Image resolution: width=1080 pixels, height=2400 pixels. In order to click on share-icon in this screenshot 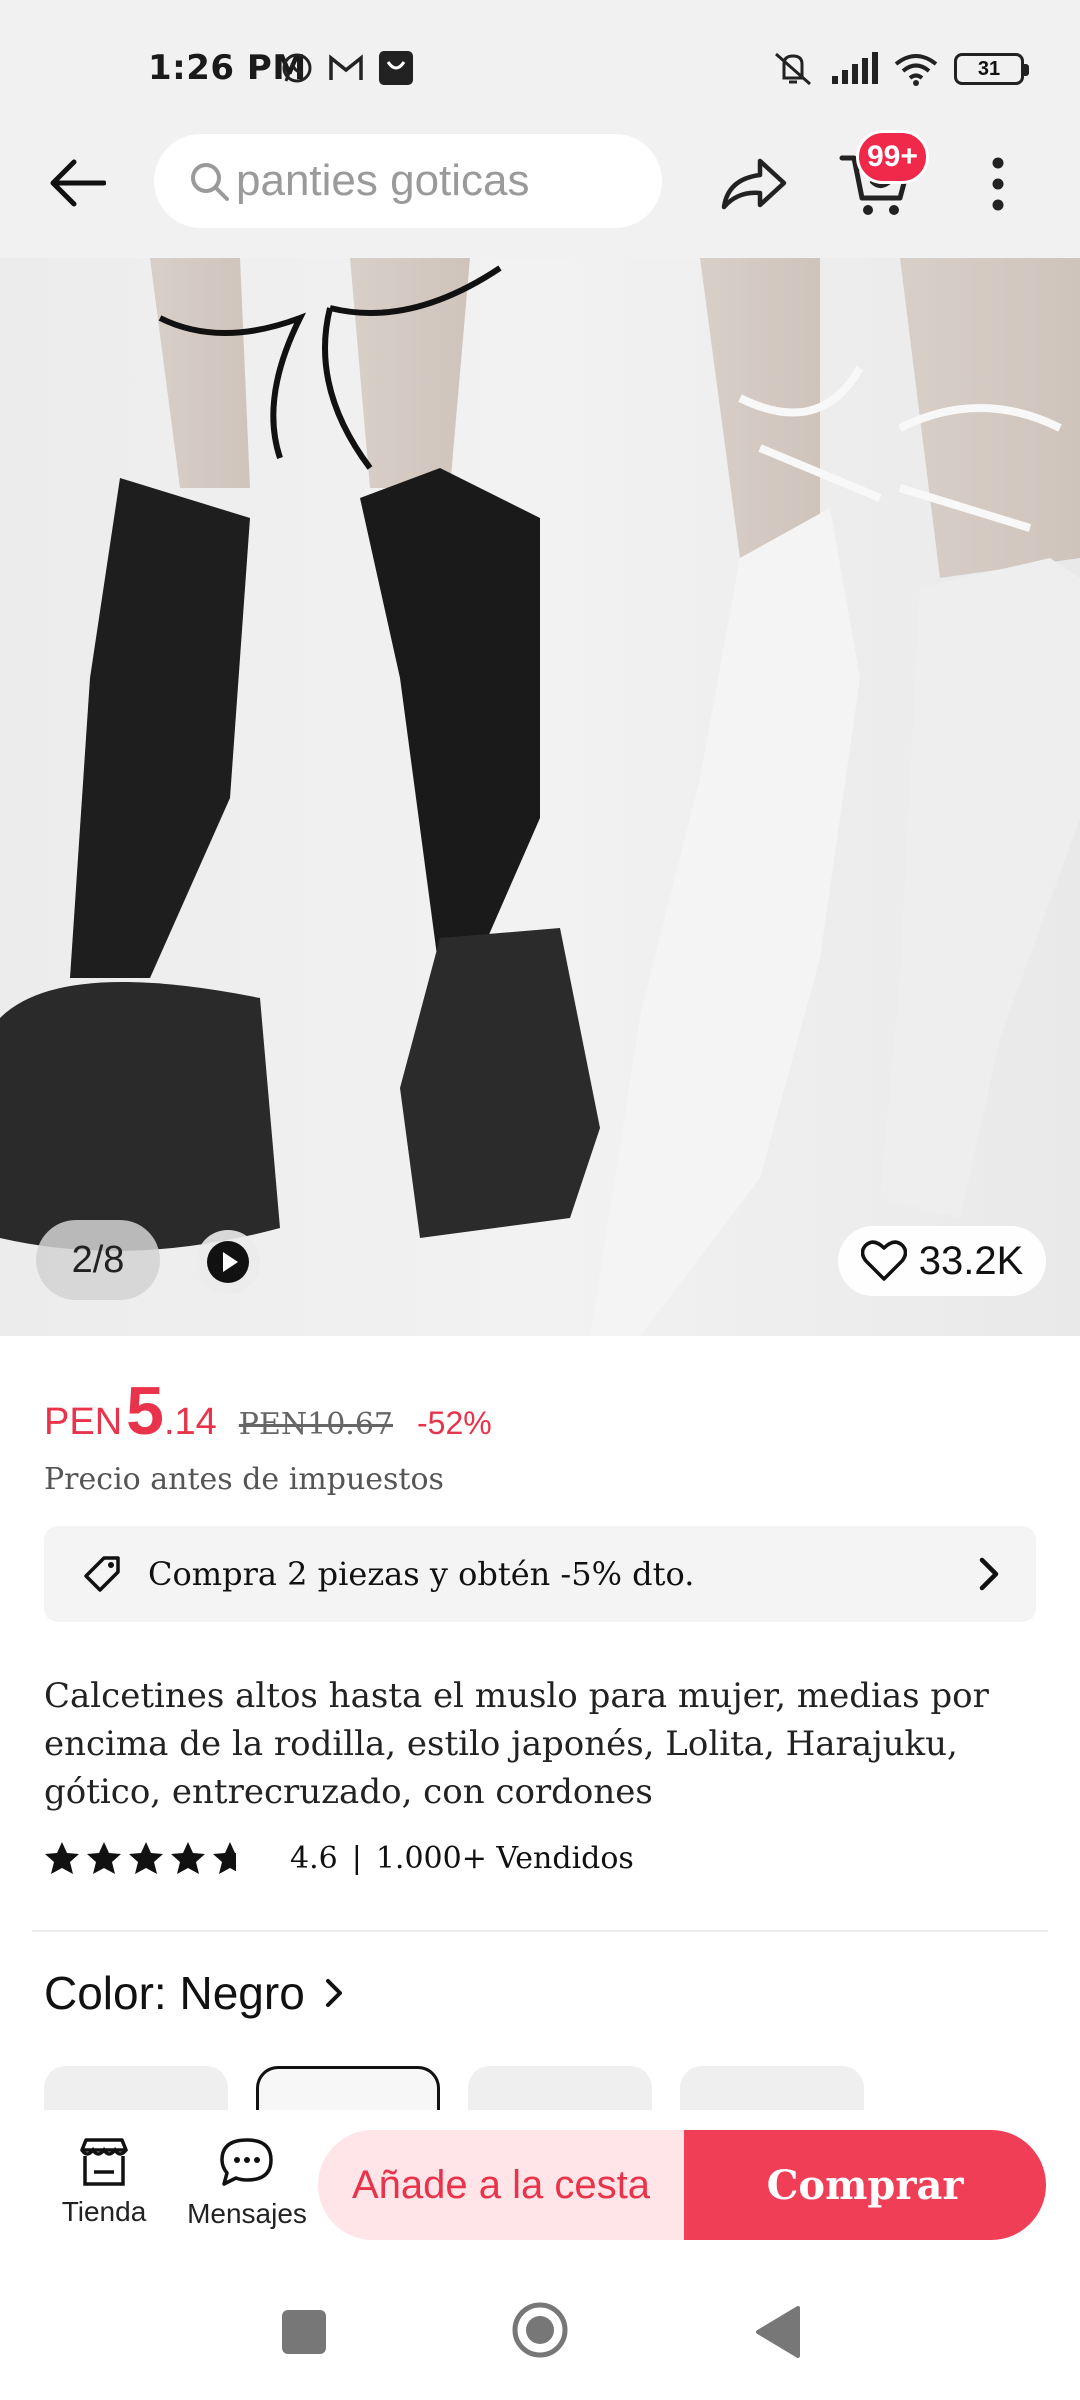, I will do `click(754, 184)`.